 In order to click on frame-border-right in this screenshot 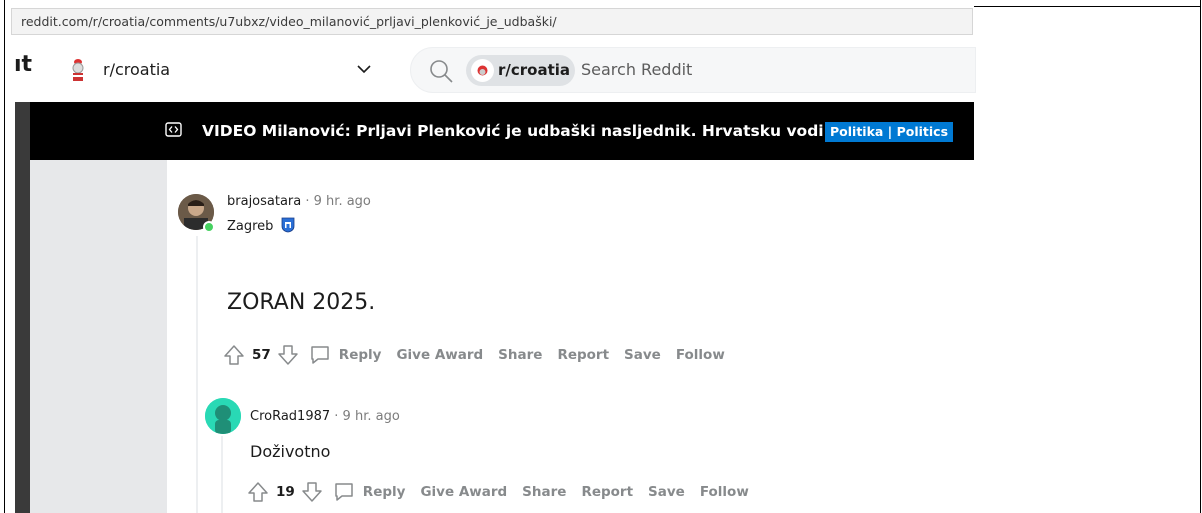, I will do `click(1200, 256)`.